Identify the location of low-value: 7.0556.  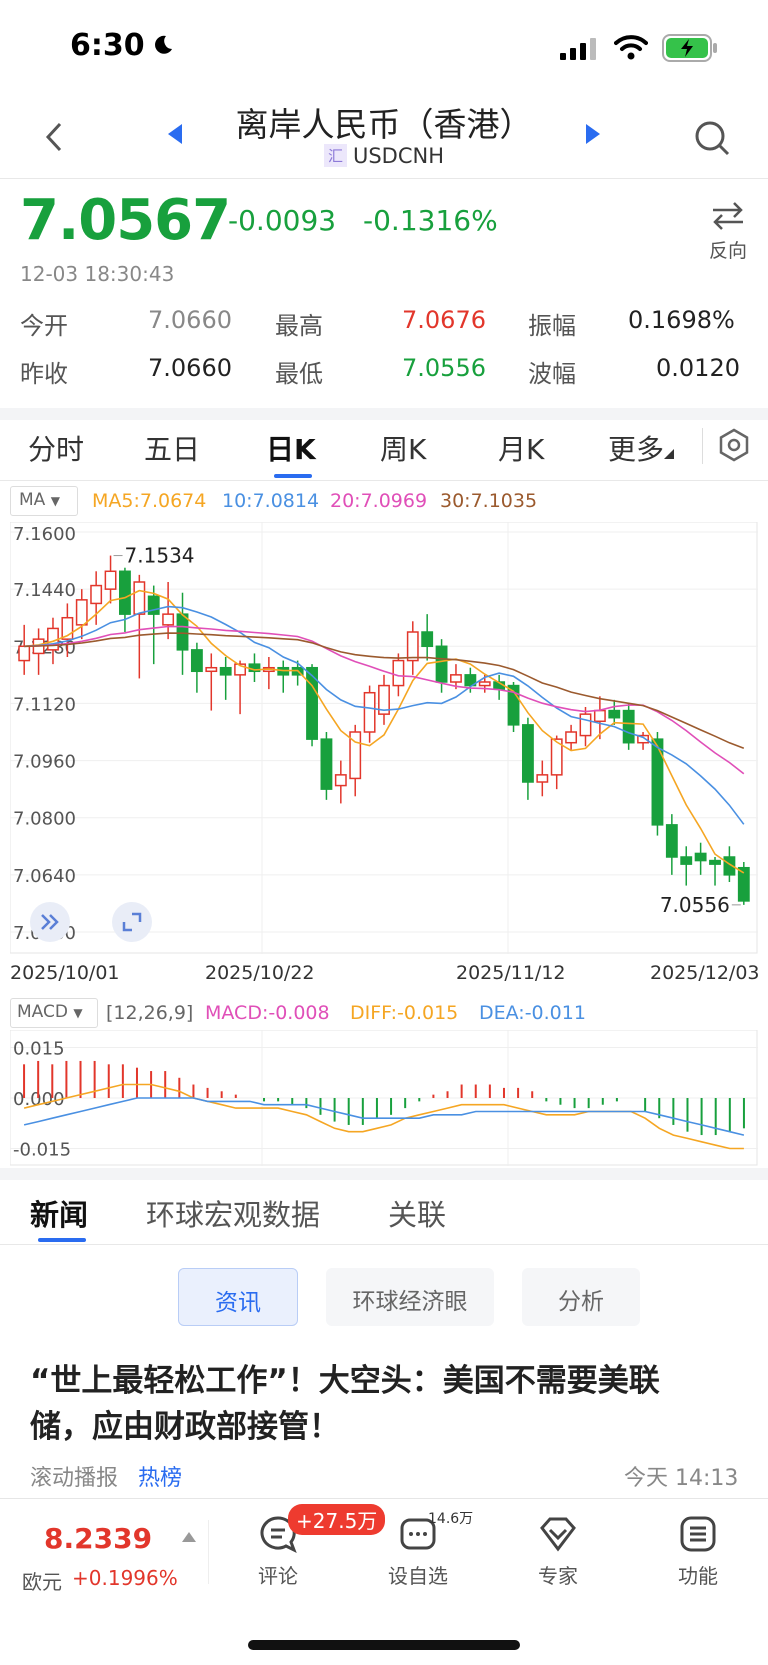
(444, 368).